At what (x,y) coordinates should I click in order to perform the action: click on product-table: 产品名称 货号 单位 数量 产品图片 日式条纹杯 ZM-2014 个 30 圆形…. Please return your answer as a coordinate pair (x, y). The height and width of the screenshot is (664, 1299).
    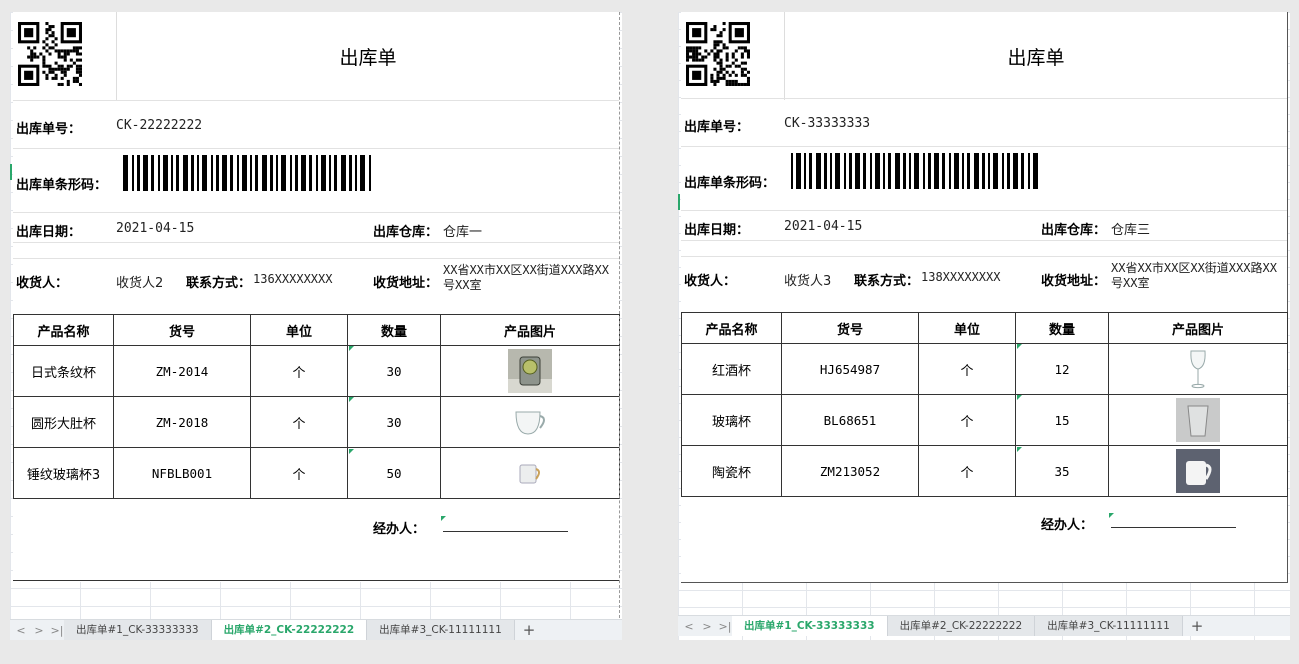
    Looking at the image, I should click on (316, 406).